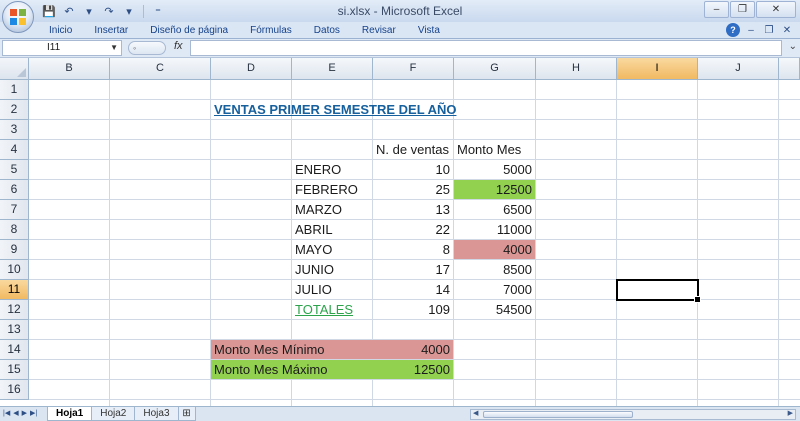 The image size is (800, 421). Describe the element at coordinates (558, 414) in the screenshot. I see `scrollbar-thumb` at that location.